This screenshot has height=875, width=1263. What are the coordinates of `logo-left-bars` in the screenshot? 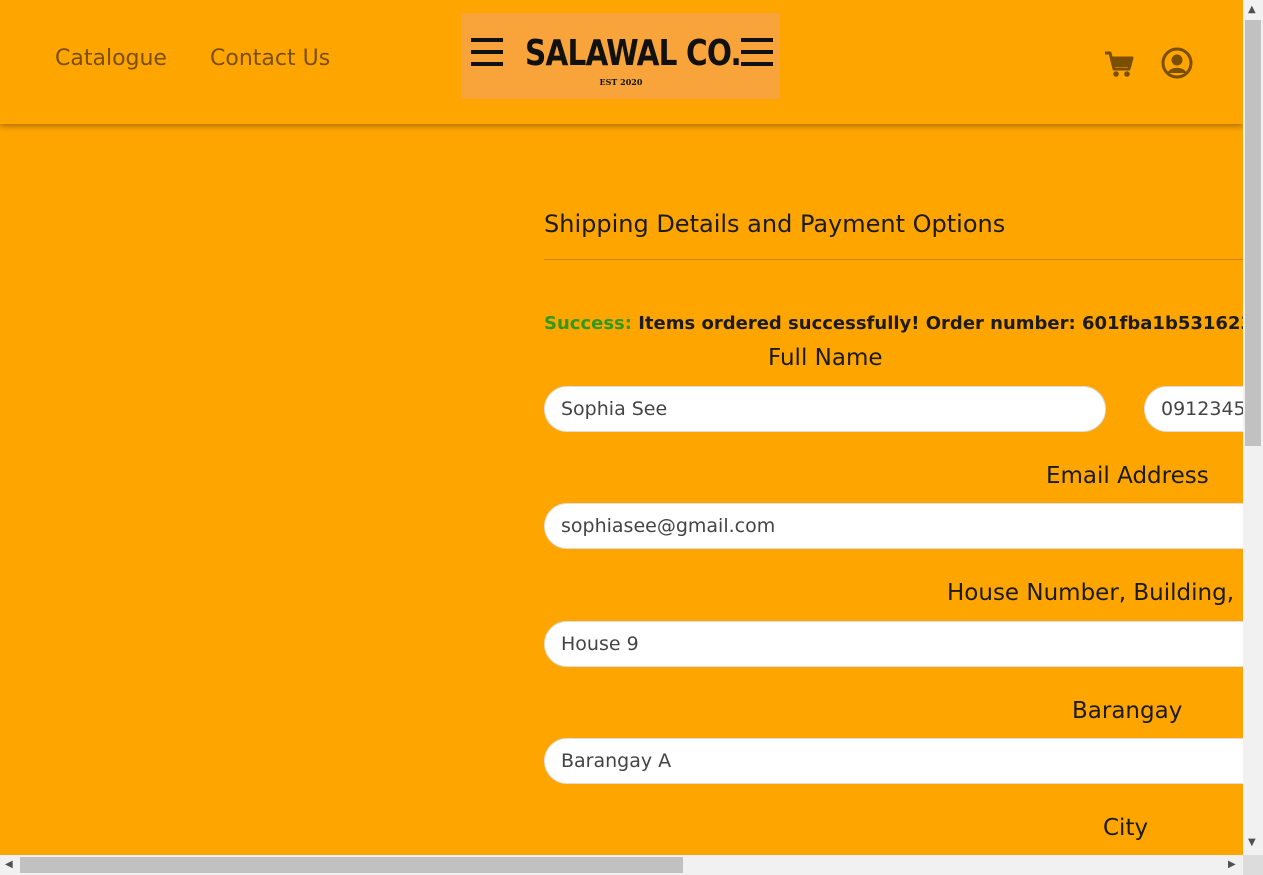 It's located at (487, 57).